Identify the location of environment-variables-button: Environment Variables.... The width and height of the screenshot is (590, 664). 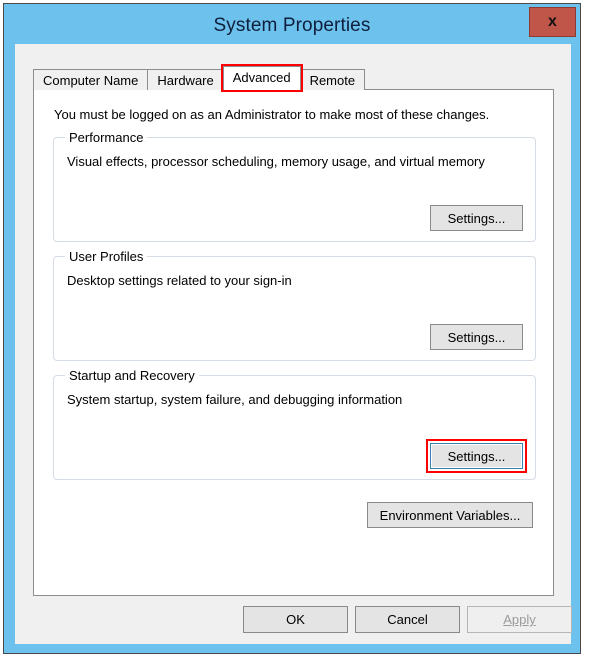
(450, 515).